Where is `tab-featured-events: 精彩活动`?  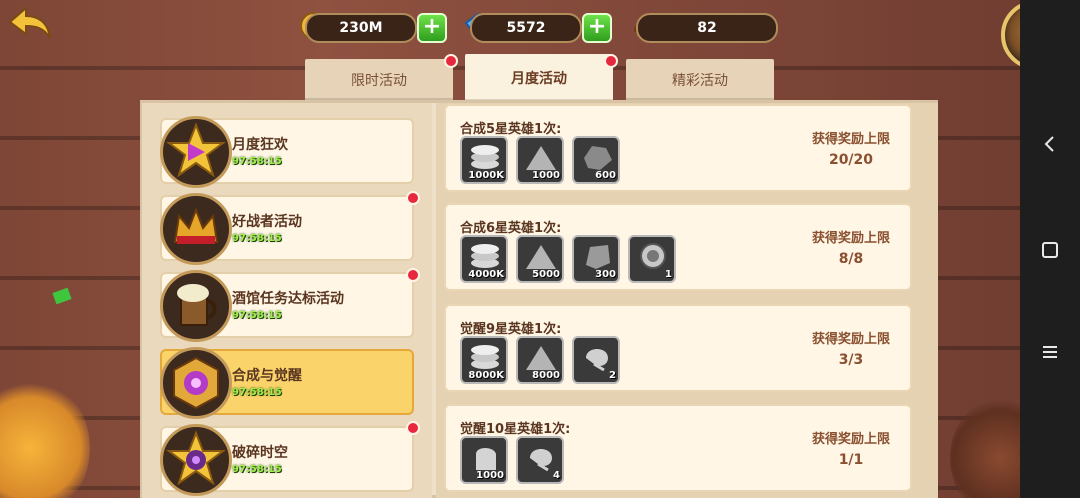
tab-featured-events: 精彩活动 is located at coordinates (700, 80).